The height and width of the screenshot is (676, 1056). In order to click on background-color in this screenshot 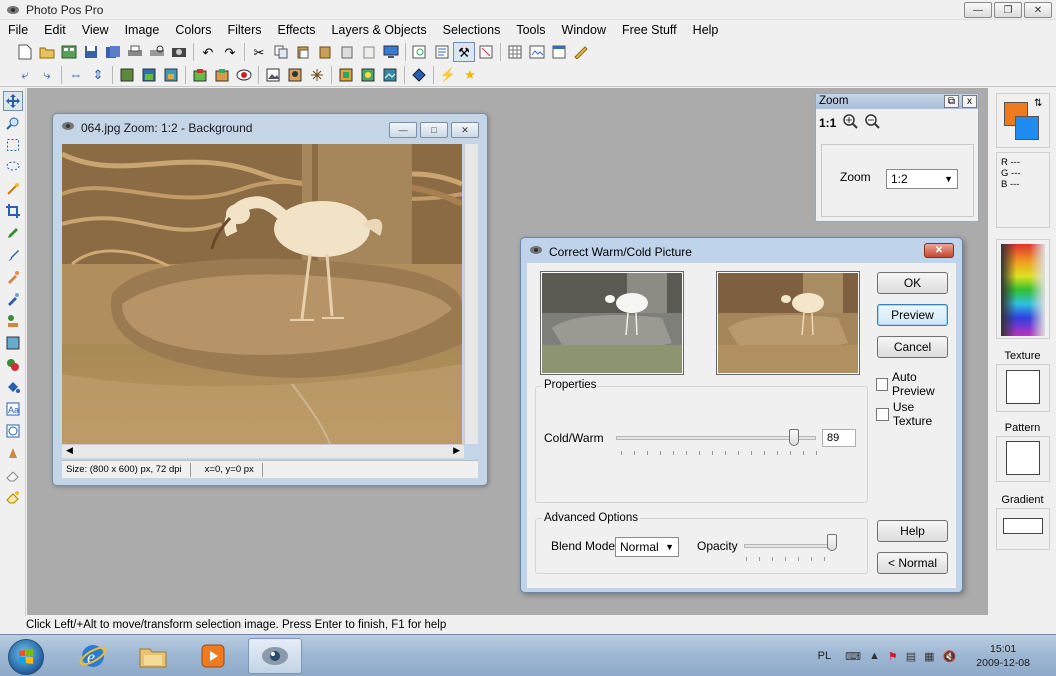, I will do `click(1027, 128)`.